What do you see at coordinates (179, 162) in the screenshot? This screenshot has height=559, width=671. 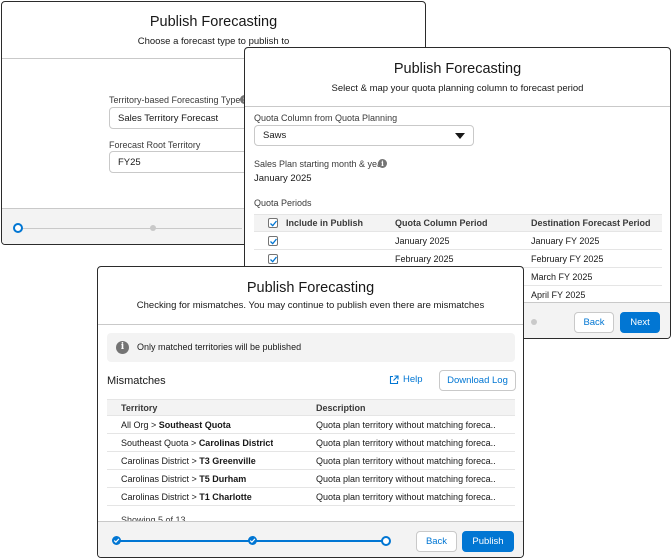 I see `forecast-root-field: FY25` at bounding box center [179, 162].